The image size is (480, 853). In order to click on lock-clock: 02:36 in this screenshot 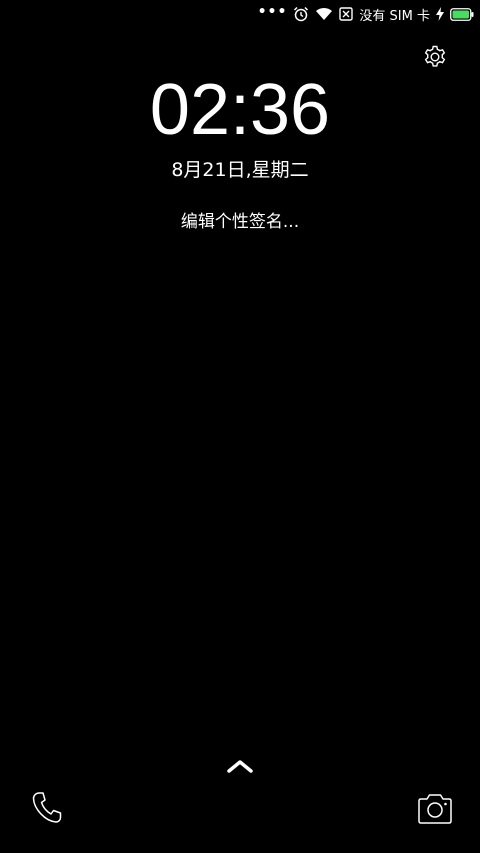, I will do `click(240, 110)`.